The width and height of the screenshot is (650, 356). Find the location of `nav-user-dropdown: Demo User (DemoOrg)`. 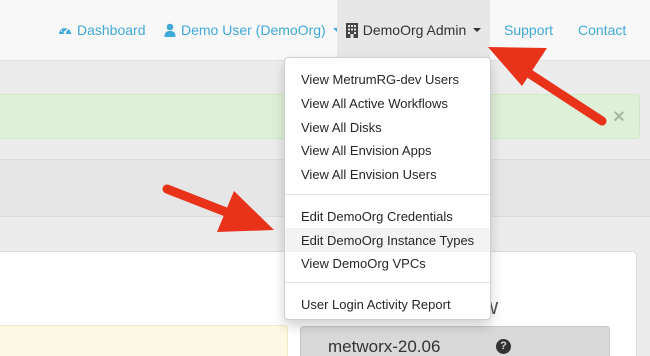

nav-user-dropdown: Demo User (DemoOrg) is located at coordinates (252, 30).